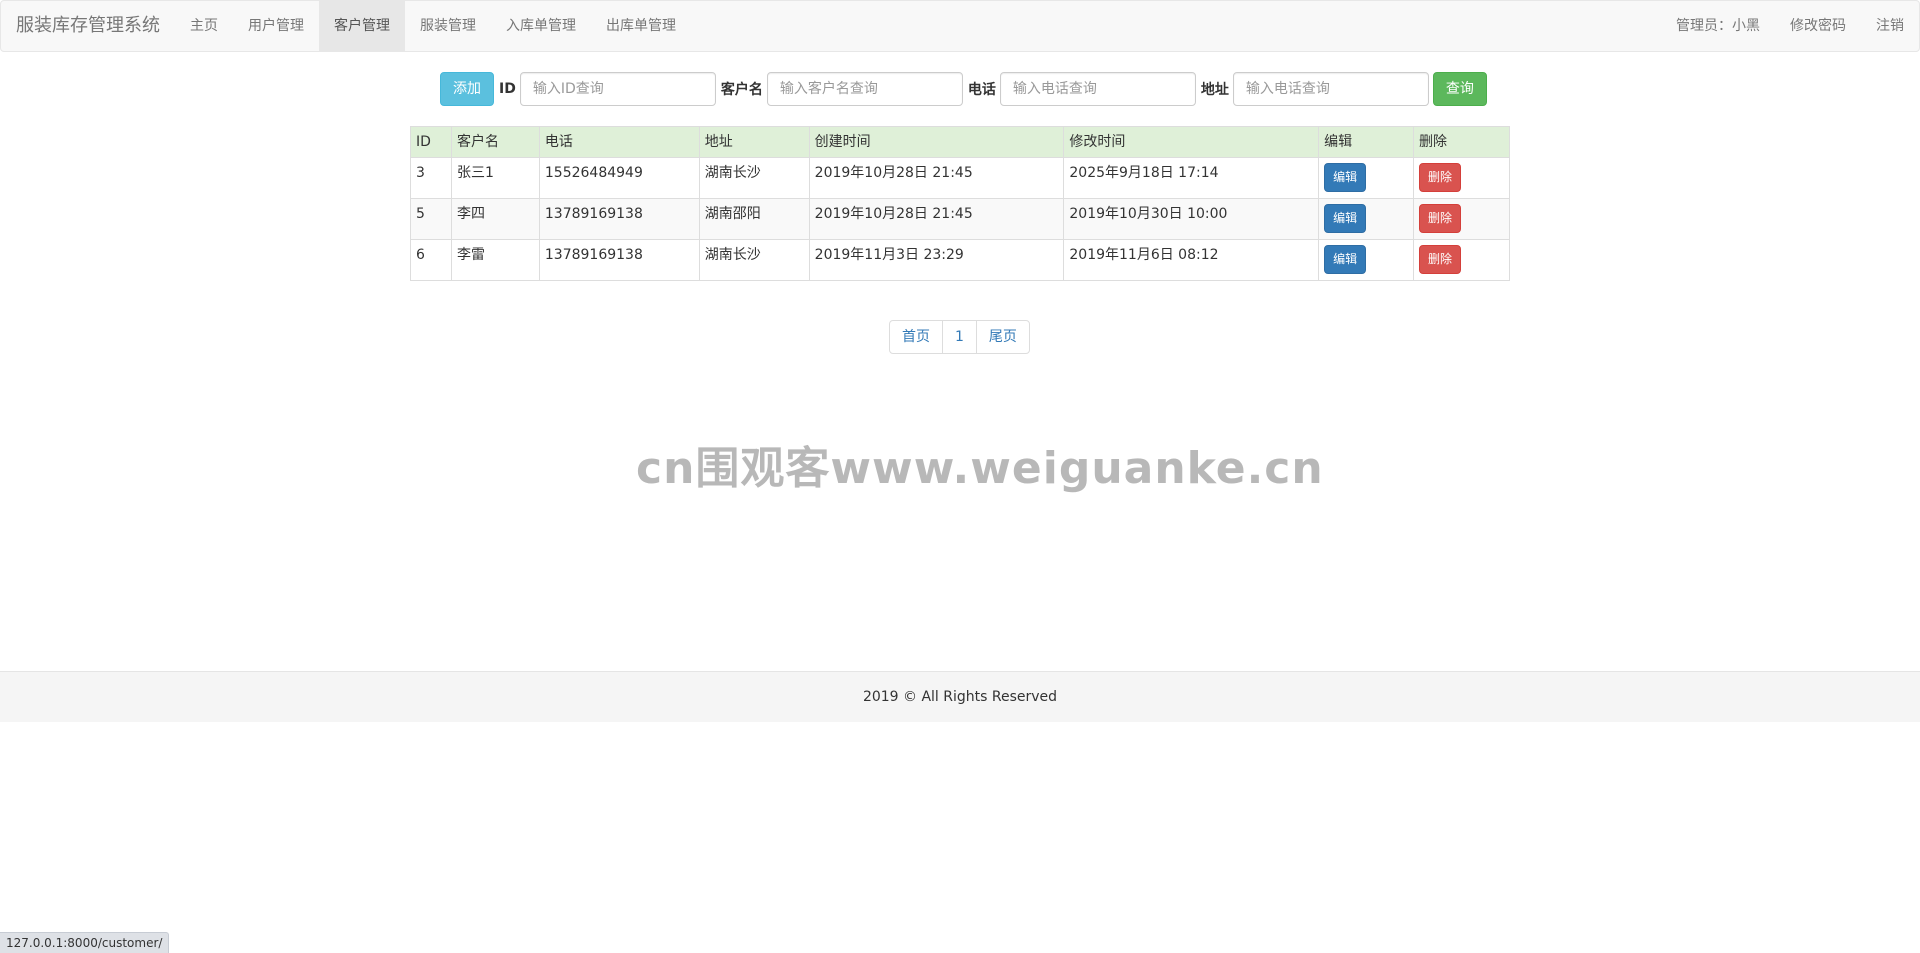 This screenshot has height=953, width=1920. Describe the element at coordinates (1191, 260) in the screenshot. I see `cell-modified: 2019年11月6日 08:12` at that location.